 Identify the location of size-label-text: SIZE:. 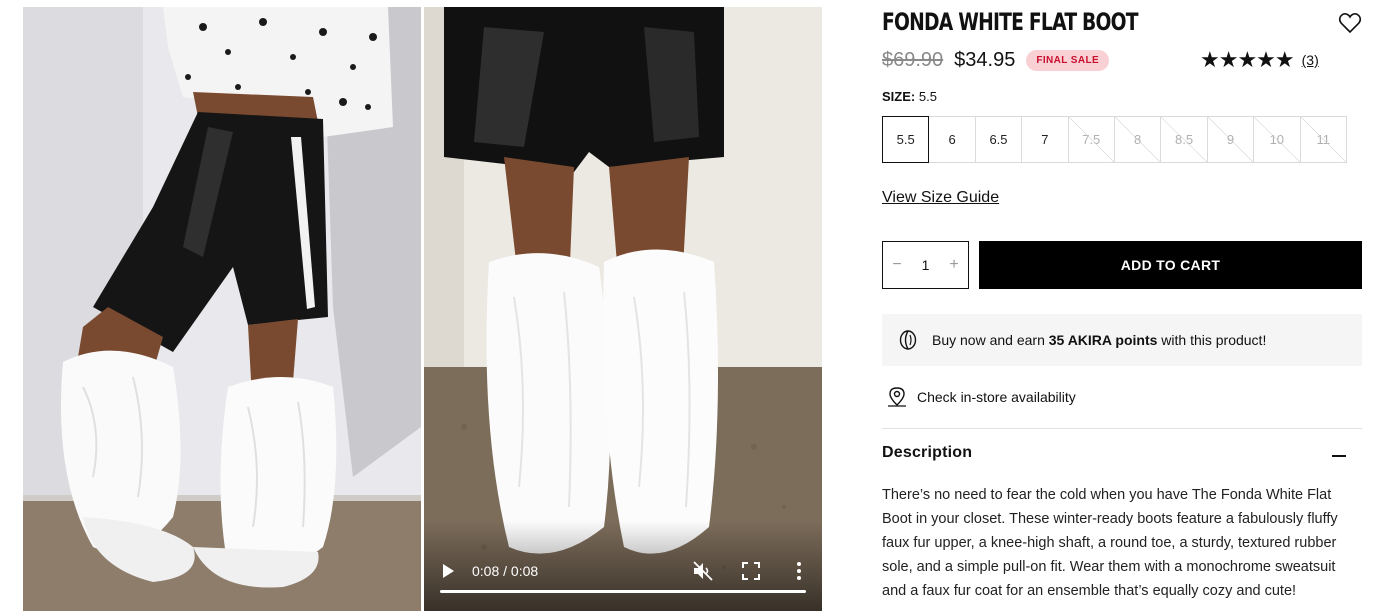
(899, 96).